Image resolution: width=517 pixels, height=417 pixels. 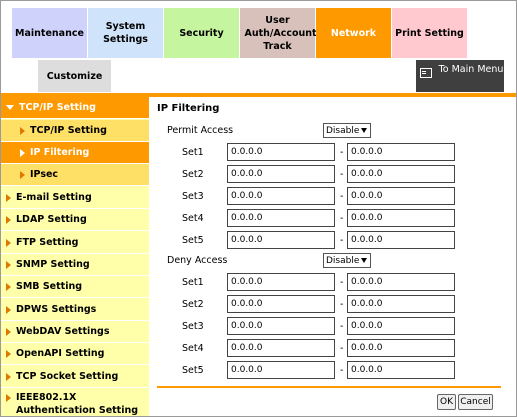 I want to click on sidebar-item-webdav-settings: WebDAV Settings, so click(x=75, y=332).